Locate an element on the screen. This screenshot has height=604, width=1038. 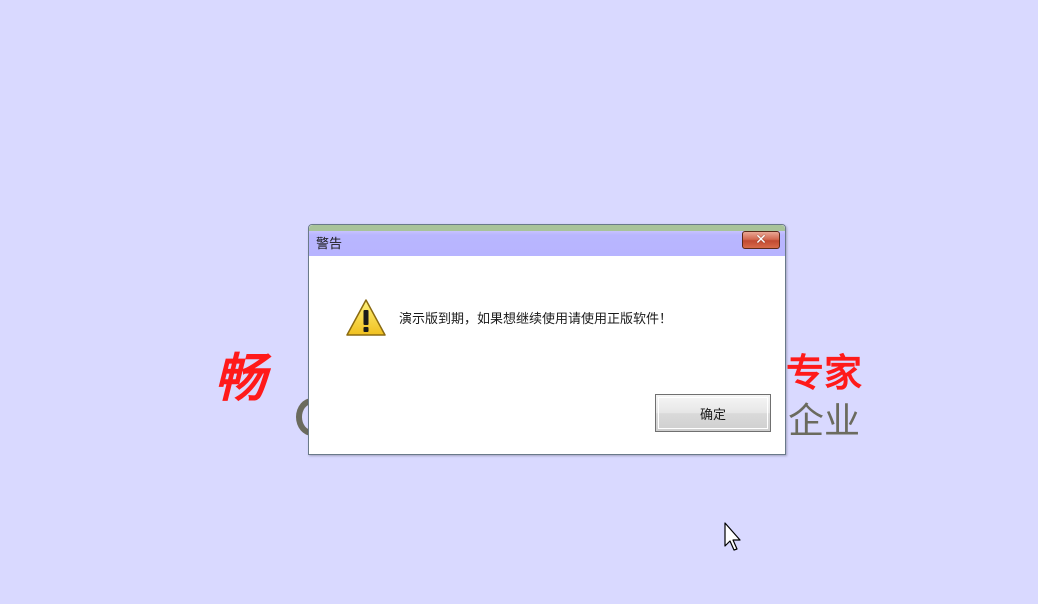
close-button: ✕ is located at coordinates (761, 240).